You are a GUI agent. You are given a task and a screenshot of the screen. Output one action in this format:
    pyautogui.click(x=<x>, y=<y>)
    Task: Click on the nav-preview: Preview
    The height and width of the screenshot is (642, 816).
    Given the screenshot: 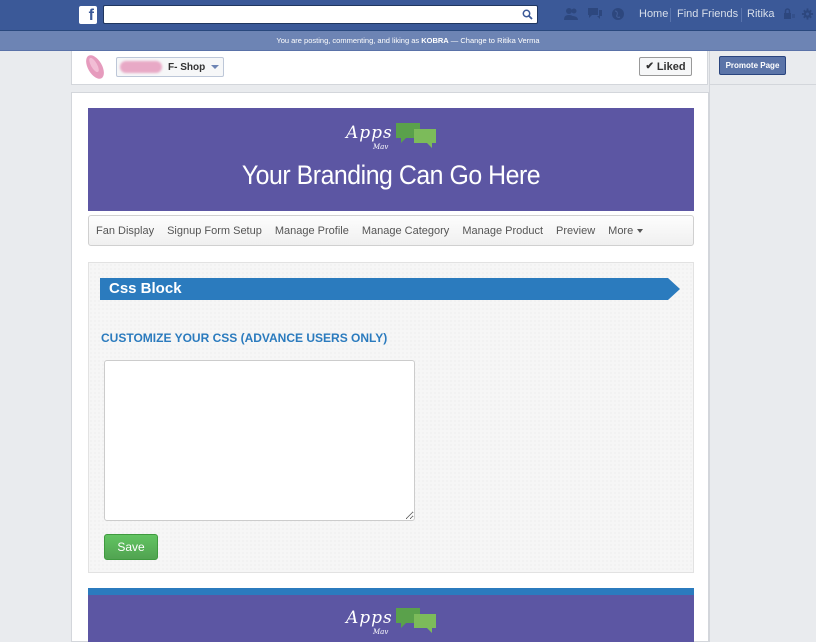 What is the action you would take?
    pyautogui.click(x=575, y=231)
    